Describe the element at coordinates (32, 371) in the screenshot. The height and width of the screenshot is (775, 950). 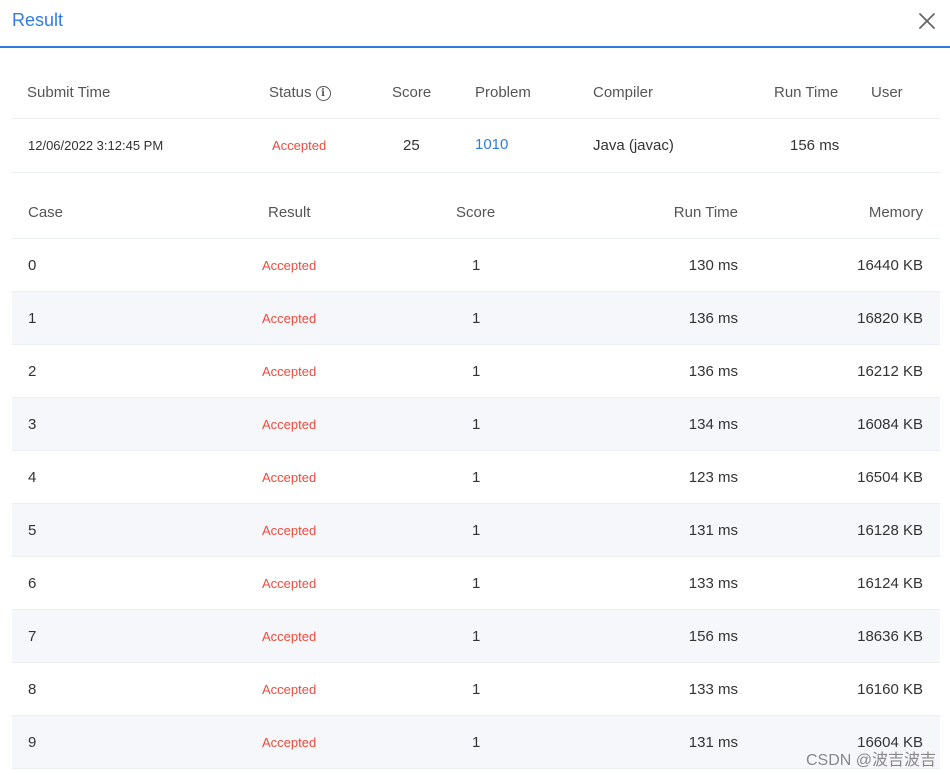
I see `case-number: 2` at that location.